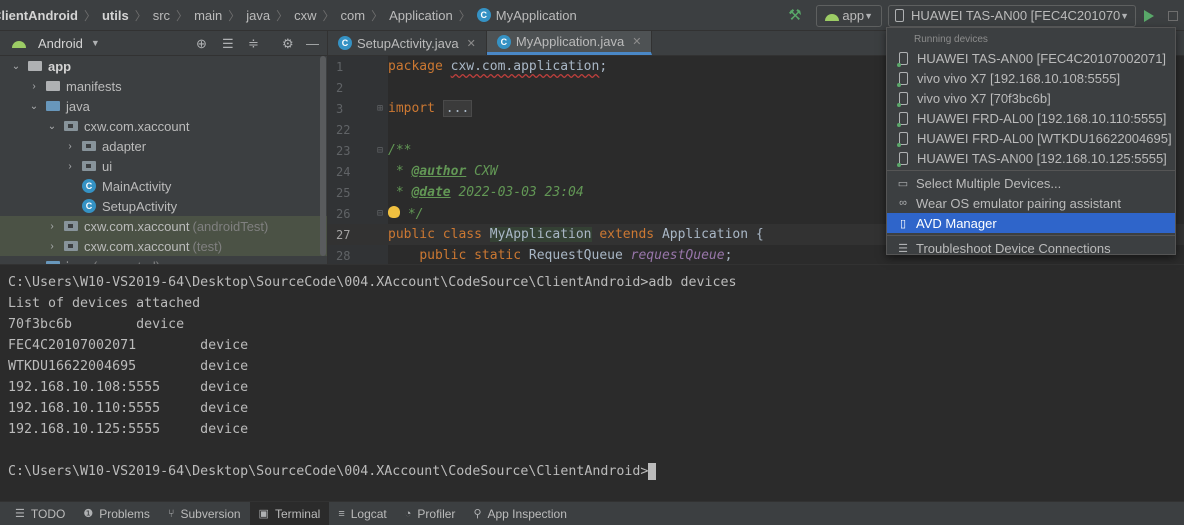  Describe the element at coordinates (1149, 15) in the screenshot. I see `run-icon` at that location.